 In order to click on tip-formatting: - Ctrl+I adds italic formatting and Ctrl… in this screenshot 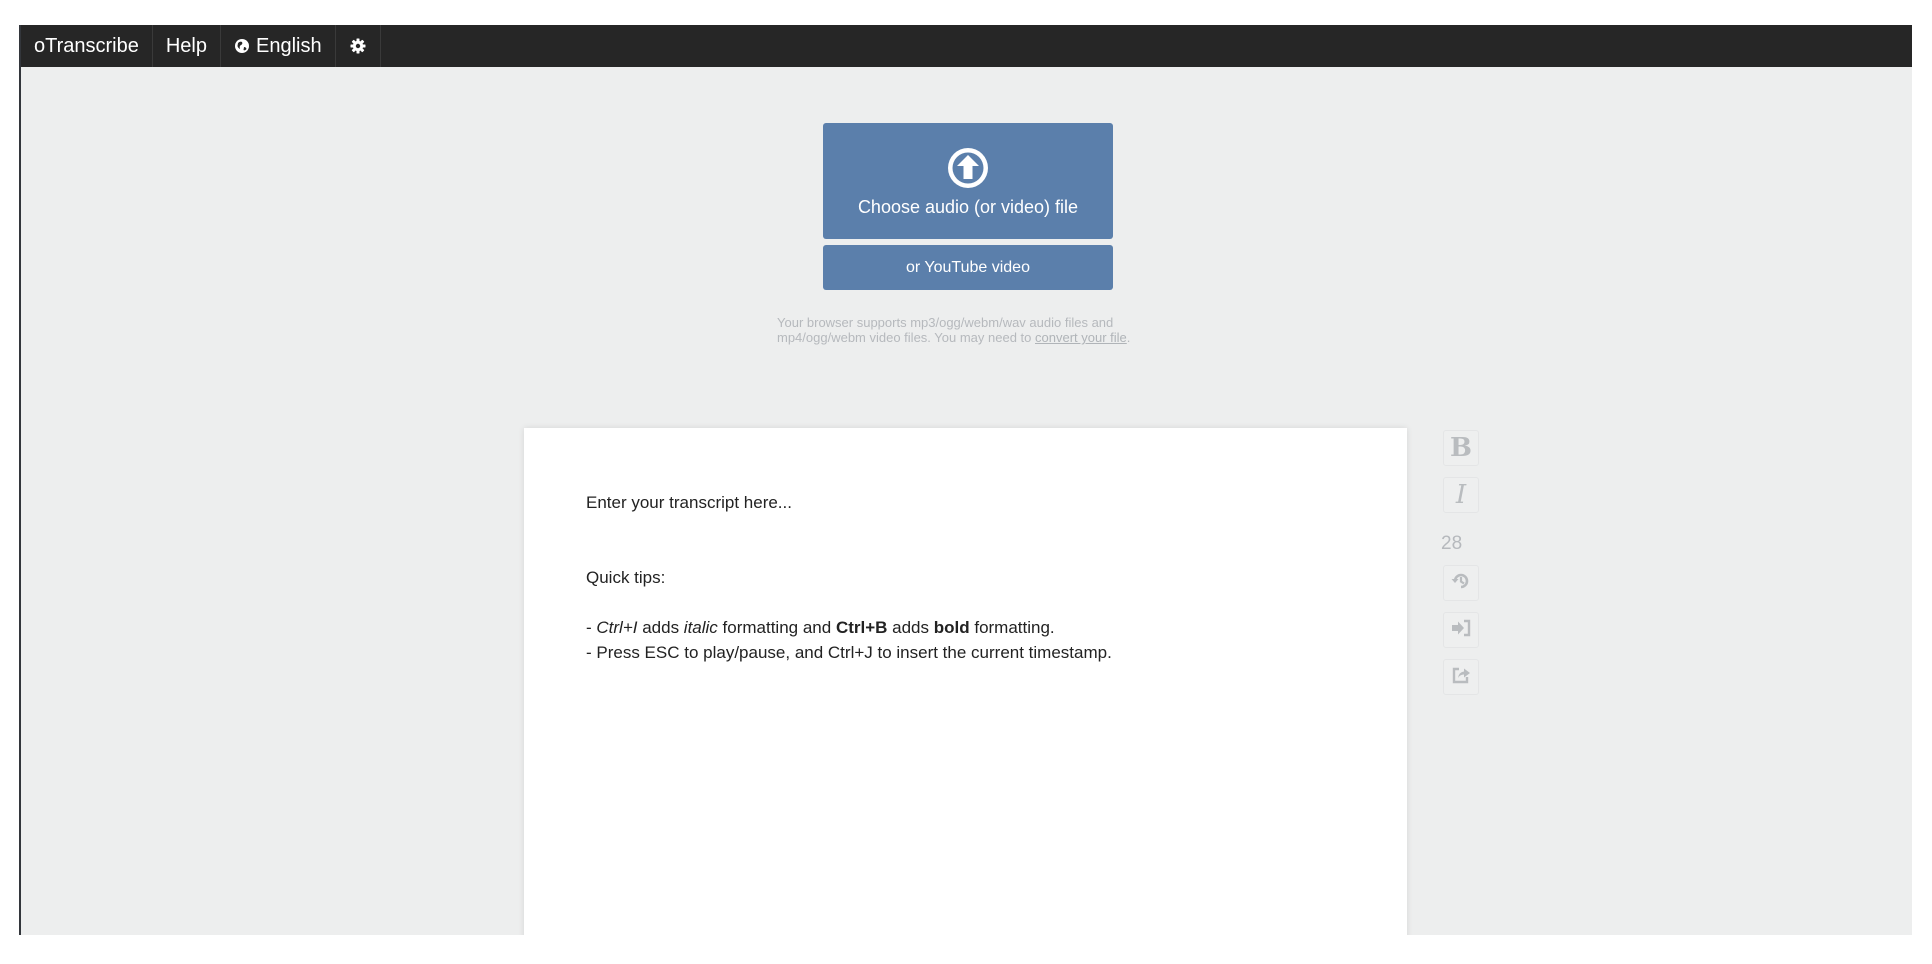, I will do `click(820, 627)`.